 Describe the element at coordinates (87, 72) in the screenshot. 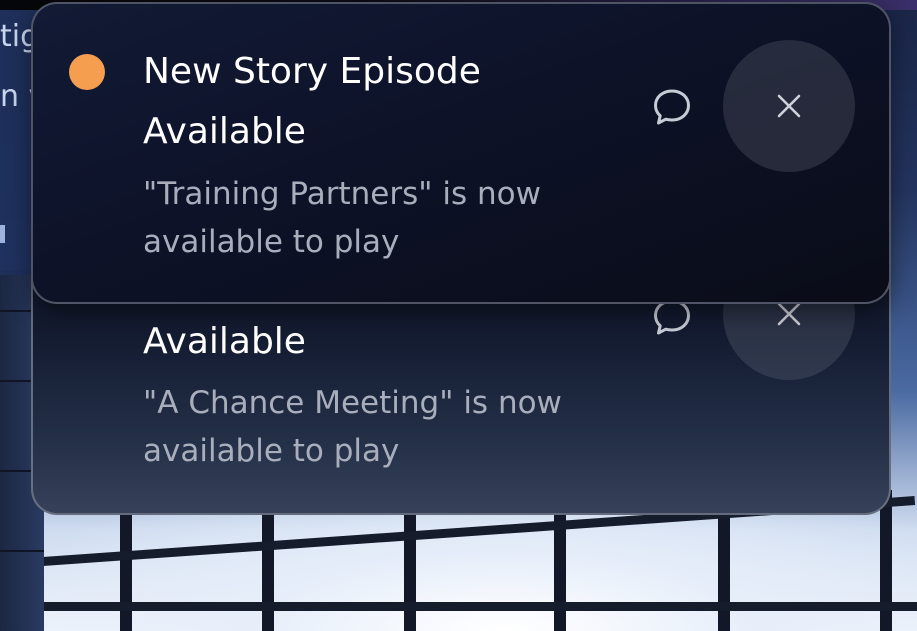

I see `unread-indicator` at that location.